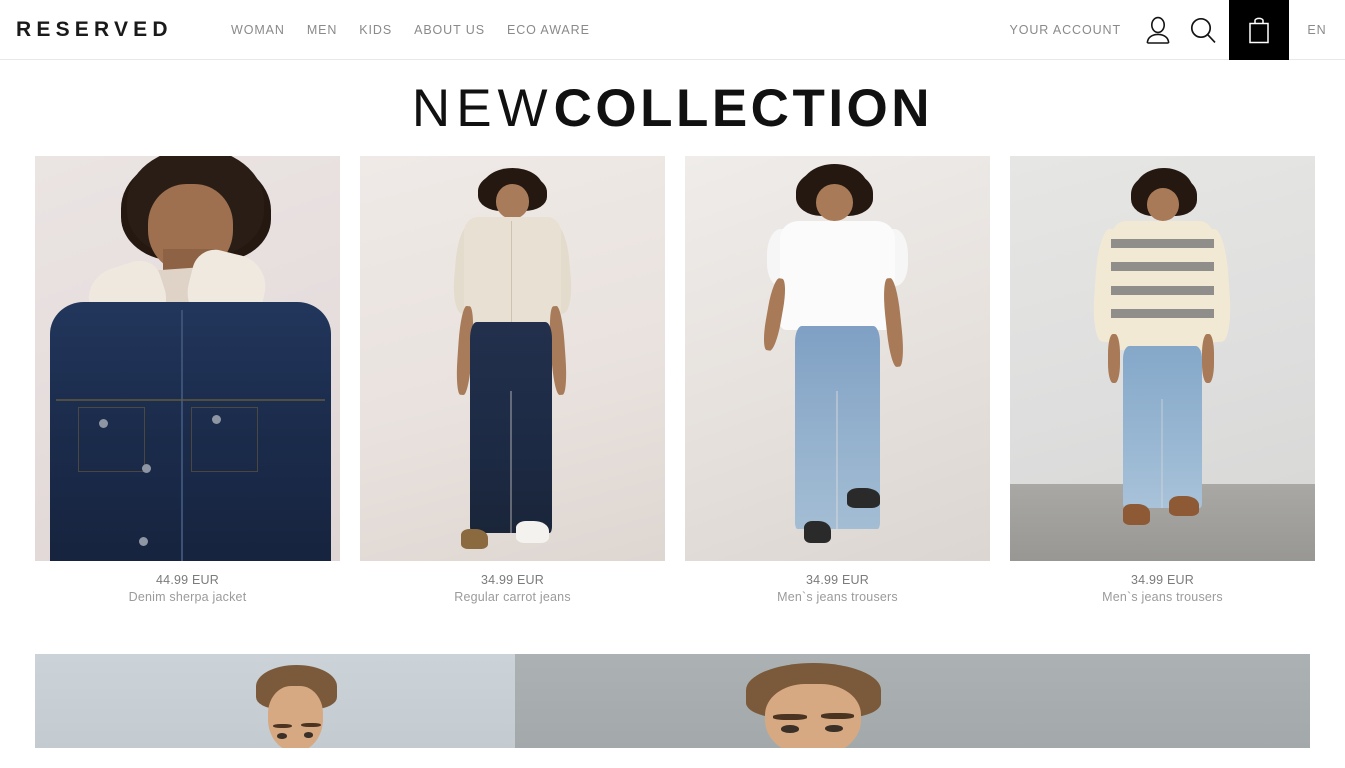 The height and width of the screenshot is (768, 1345). What do you see at coordinates (1259, 30) in the screenshot?
I see `shopping-bag-icon` at bounding box center [1259, 30].